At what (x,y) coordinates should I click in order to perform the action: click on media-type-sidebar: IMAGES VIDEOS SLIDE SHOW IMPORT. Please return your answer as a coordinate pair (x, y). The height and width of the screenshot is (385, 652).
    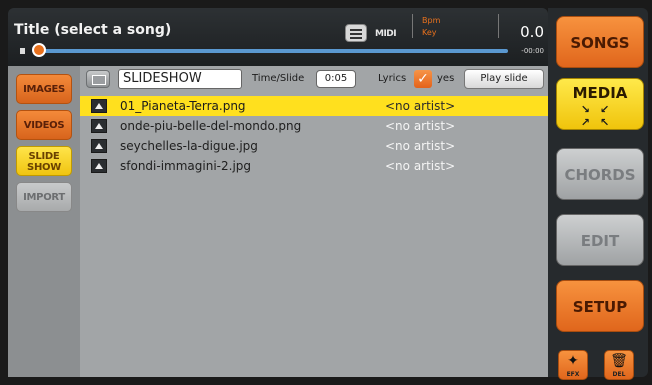
    Looking at the image, I should click on (44, 221).